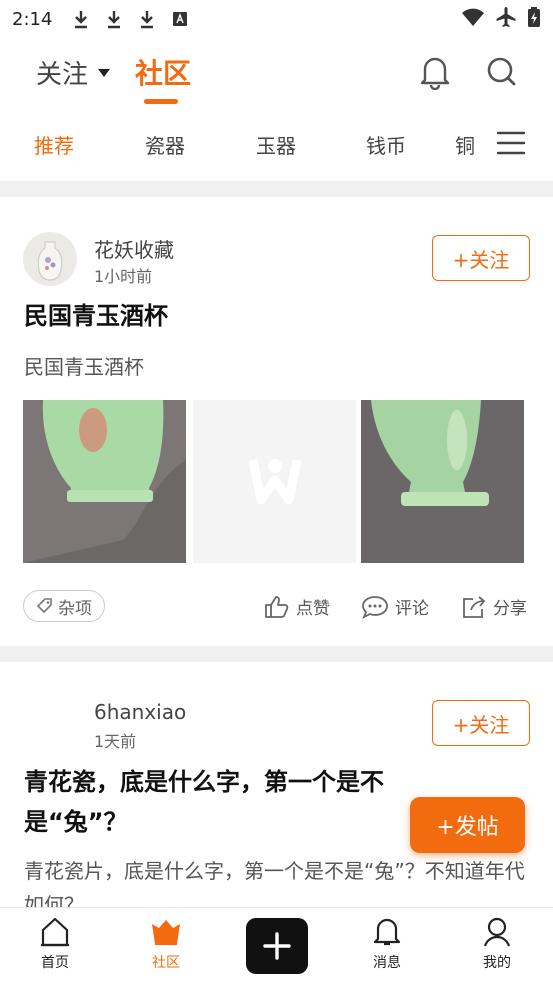 Image resolution: width=553 pixels, height=983 pixels. I want to click on bottom-nav-community-label: 社区, so click(166, 963).